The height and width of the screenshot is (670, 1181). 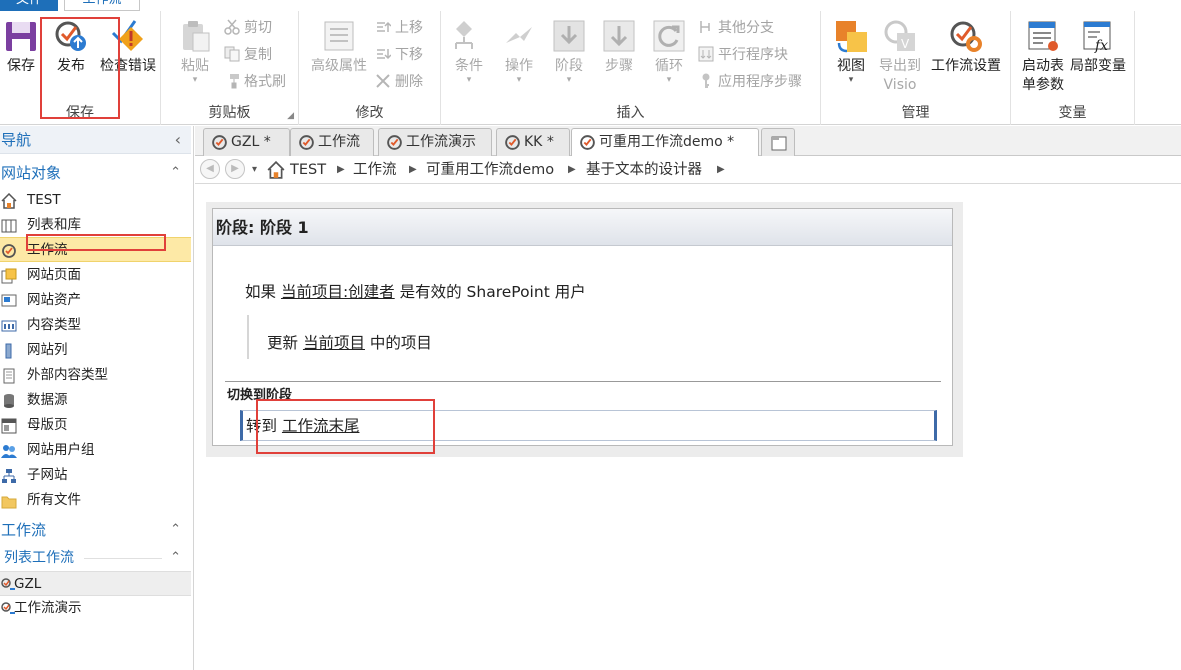 I want to click on subsite-icon, so click(x=9, y=476).